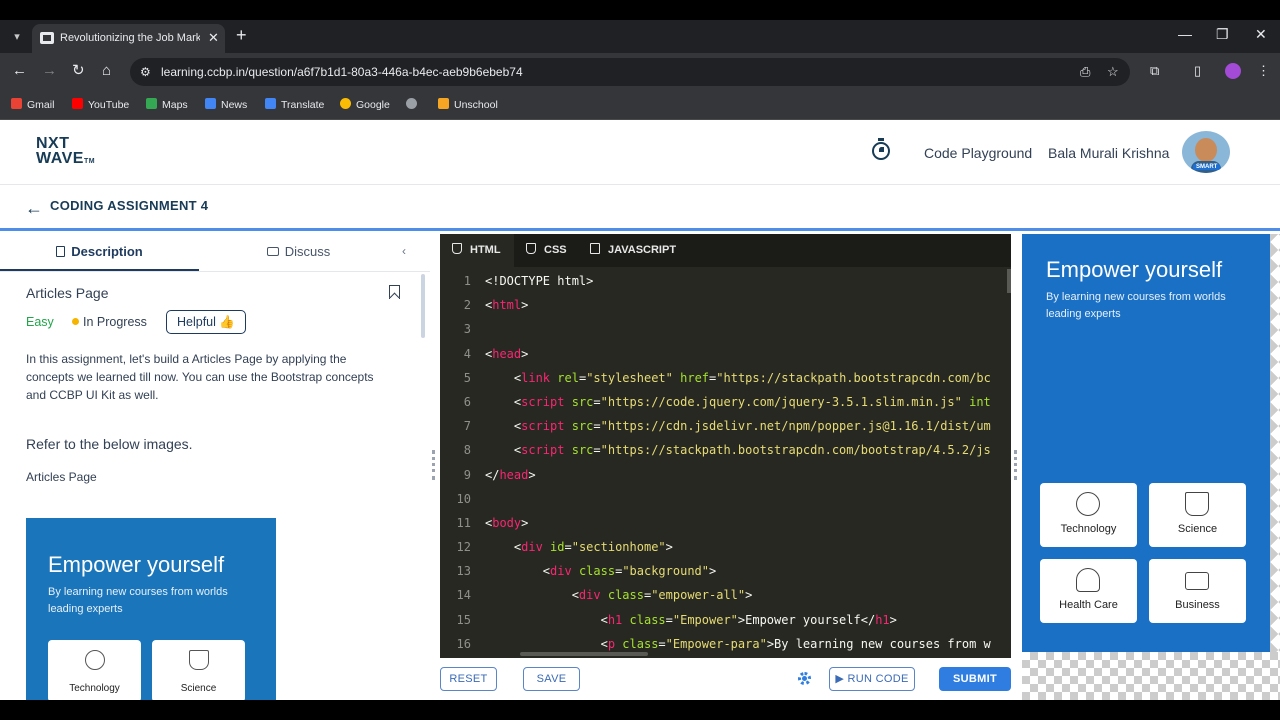 The width and height of the screenshot is (1280, 720). I want to click on tab-css: CSS, so click(546, 250).